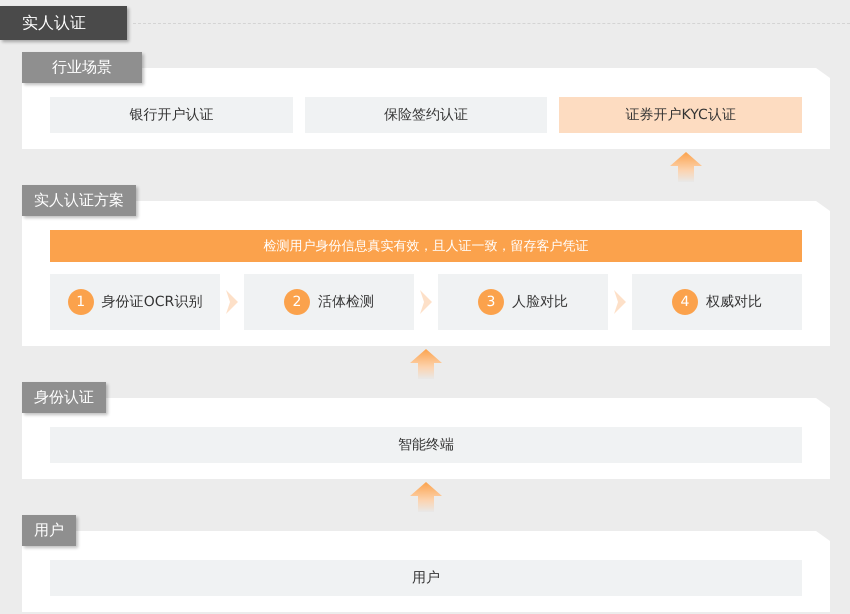  I want to click on layer-label: 用户, so click(49, 530).